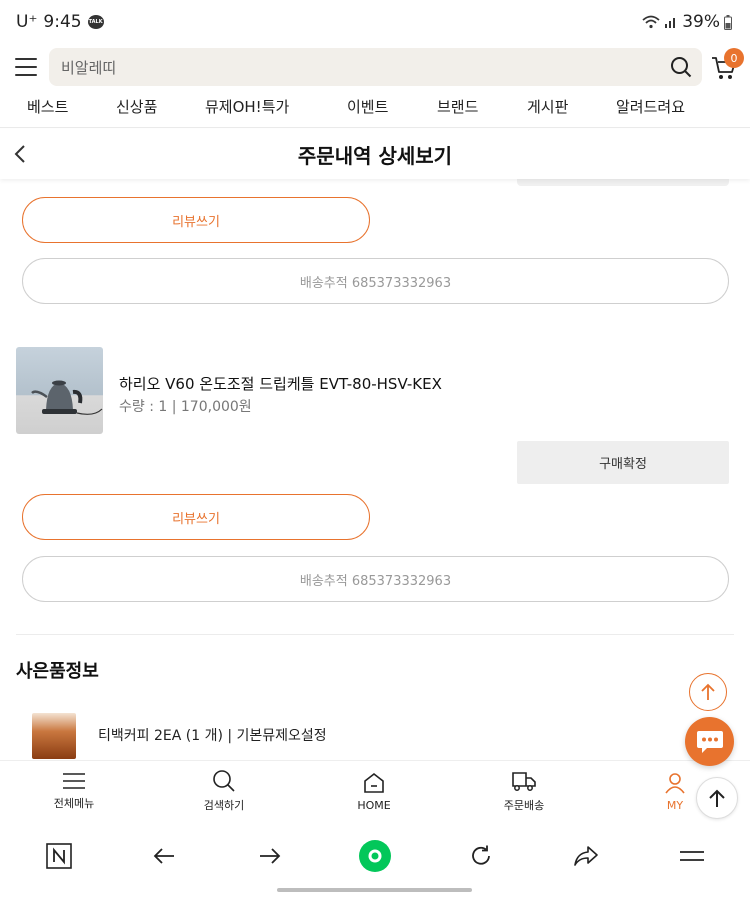  I want to click on page-title: 주문내역 상세보기, so click(375, 155).